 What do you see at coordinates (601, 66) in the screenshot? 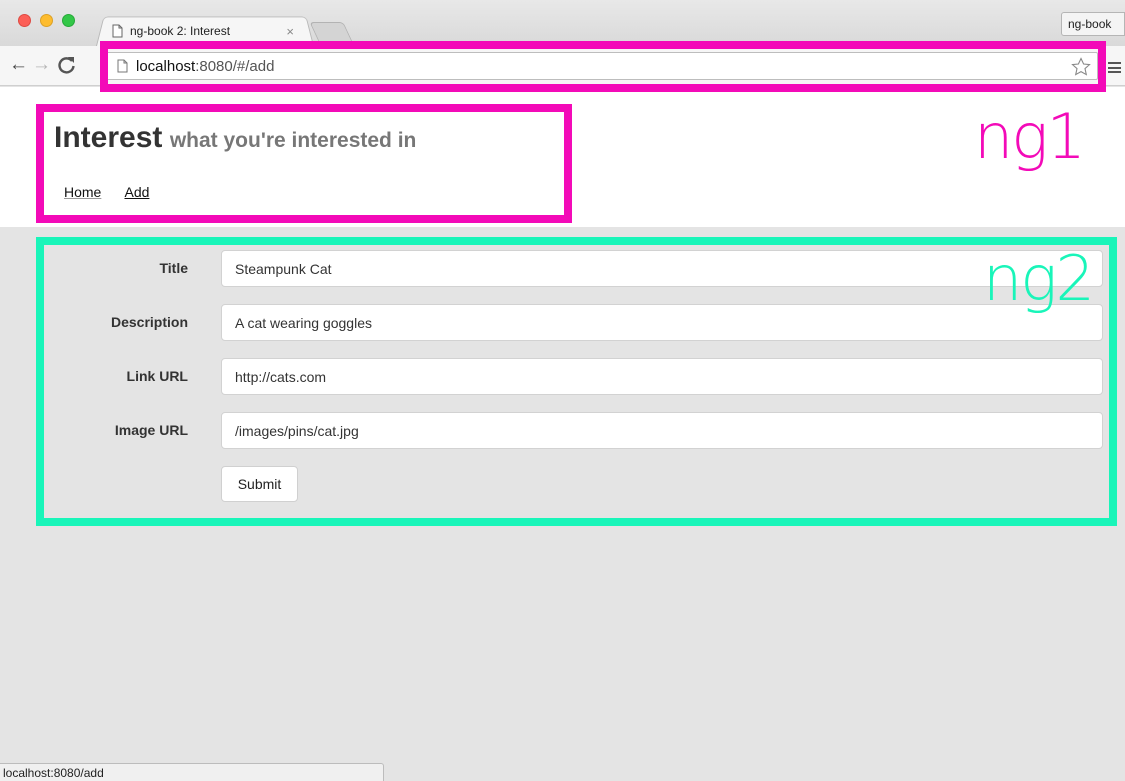
I see `address-bar: localhost:8080/#/add` at bounding box center [601, 66].